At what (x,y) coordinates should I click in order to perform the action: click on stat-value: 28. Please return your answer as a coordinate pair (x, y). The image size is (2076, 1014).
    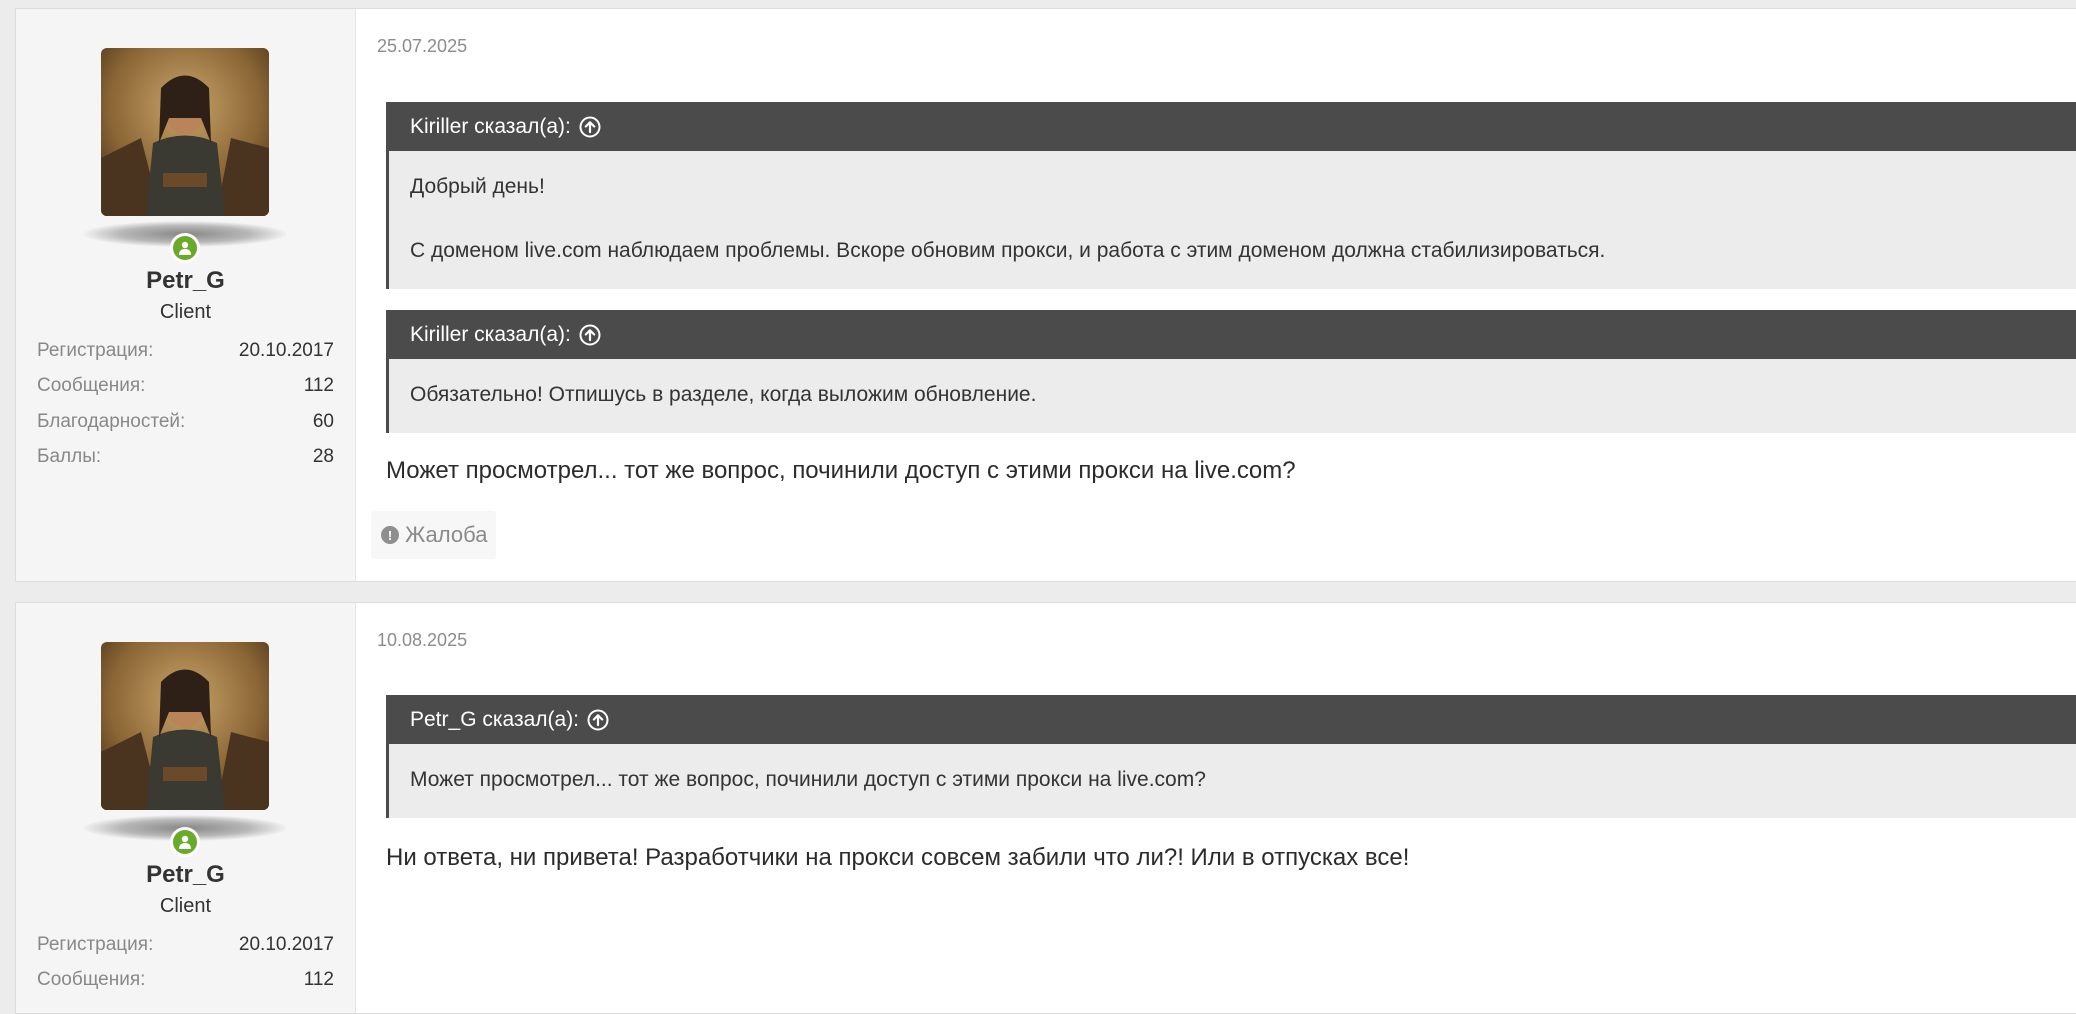
    Looking at the image, I should click on (323, 457).